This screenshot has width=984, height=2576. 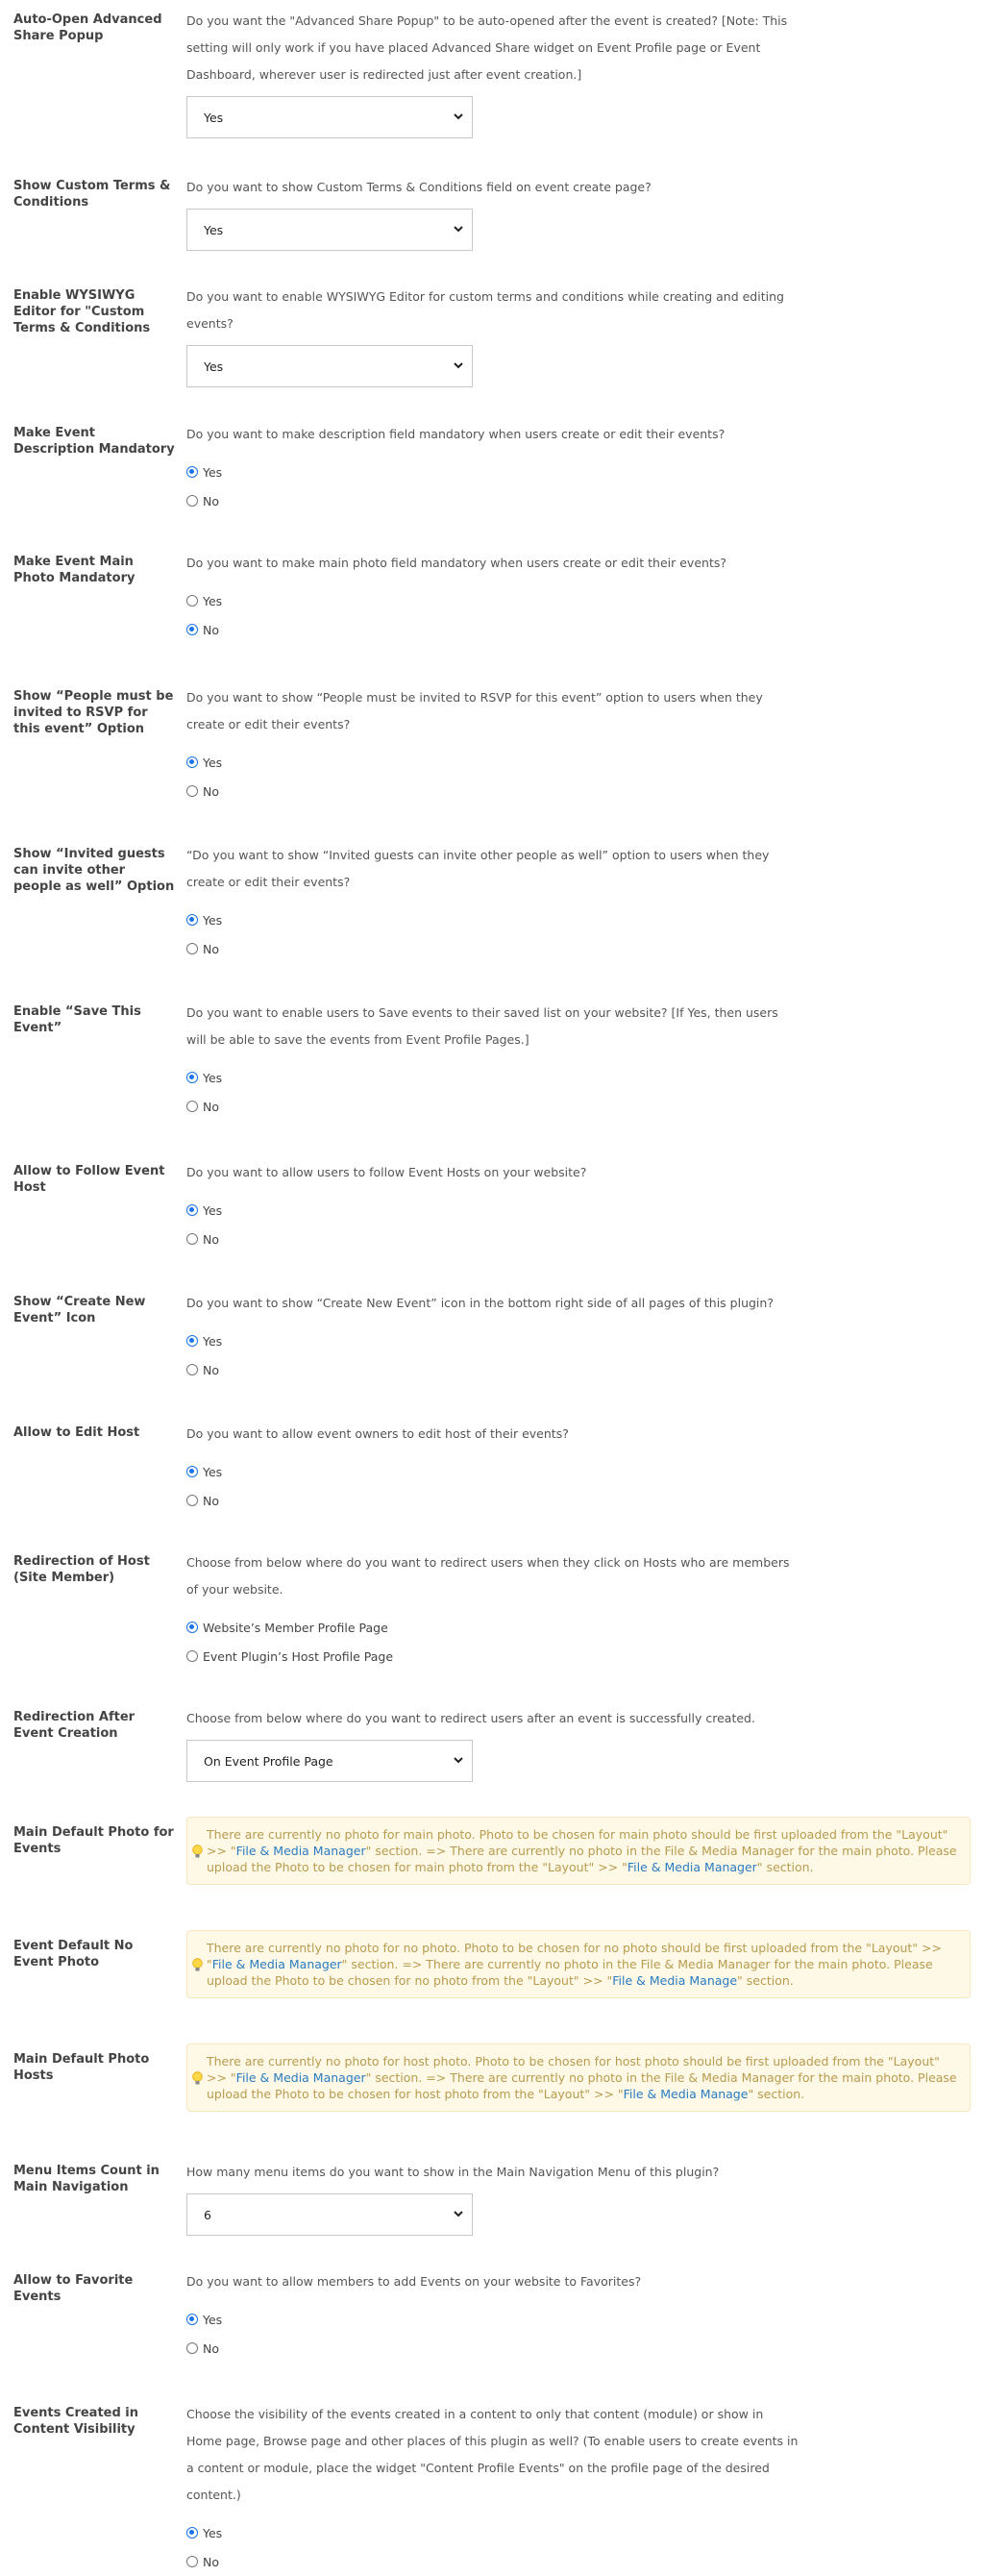 What do you see at coordinates (330, 1761) in the screenshot?
I see `setting-select: On Event Profile Page` at bounding box center [330, 1761].